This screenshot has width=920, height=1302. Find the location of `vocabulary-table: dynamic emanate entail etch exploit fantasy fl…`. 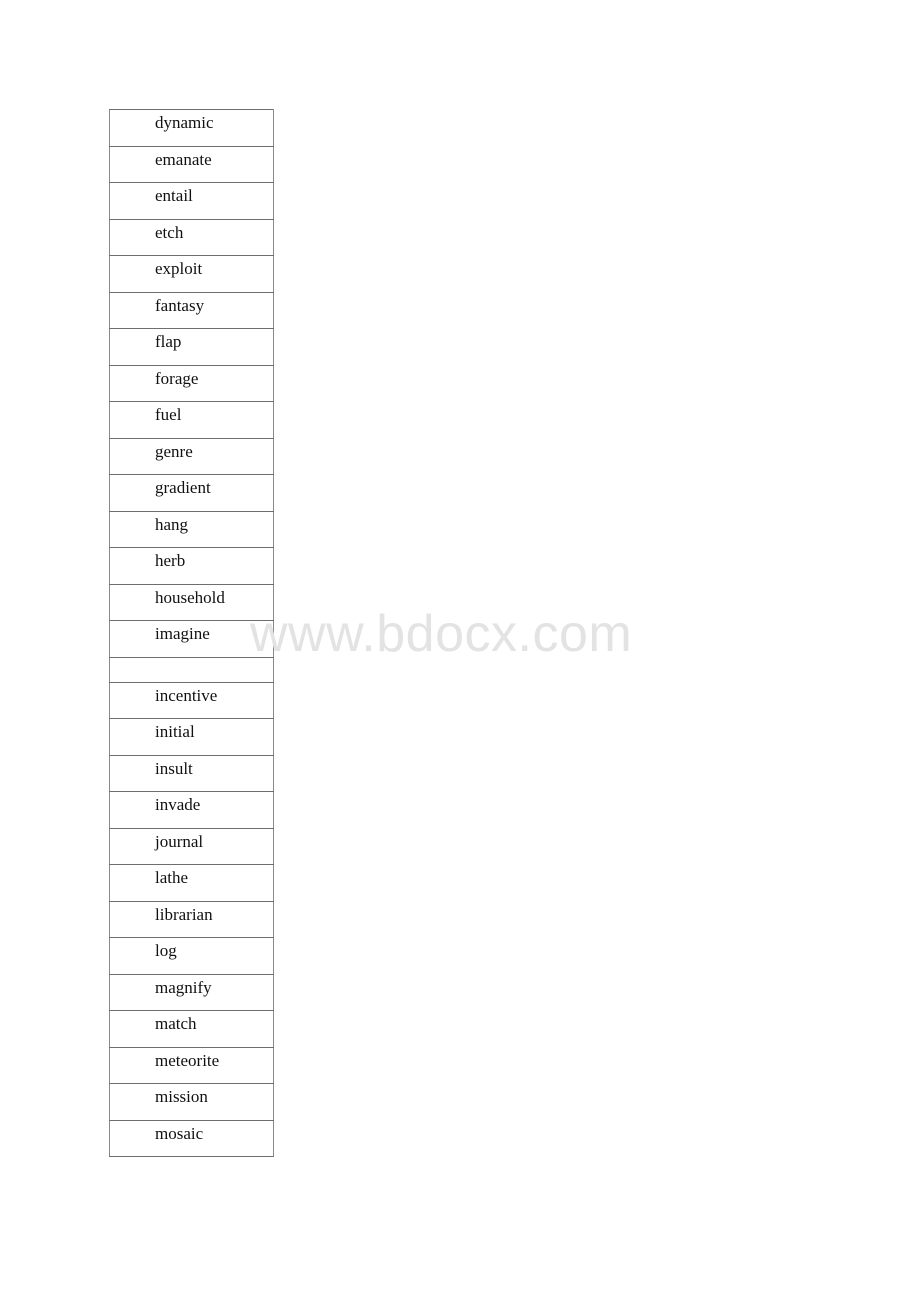

vocabulary-table: dynamic emanate entail etch exploit fantasy fl… is located at coordinates (191, 633).